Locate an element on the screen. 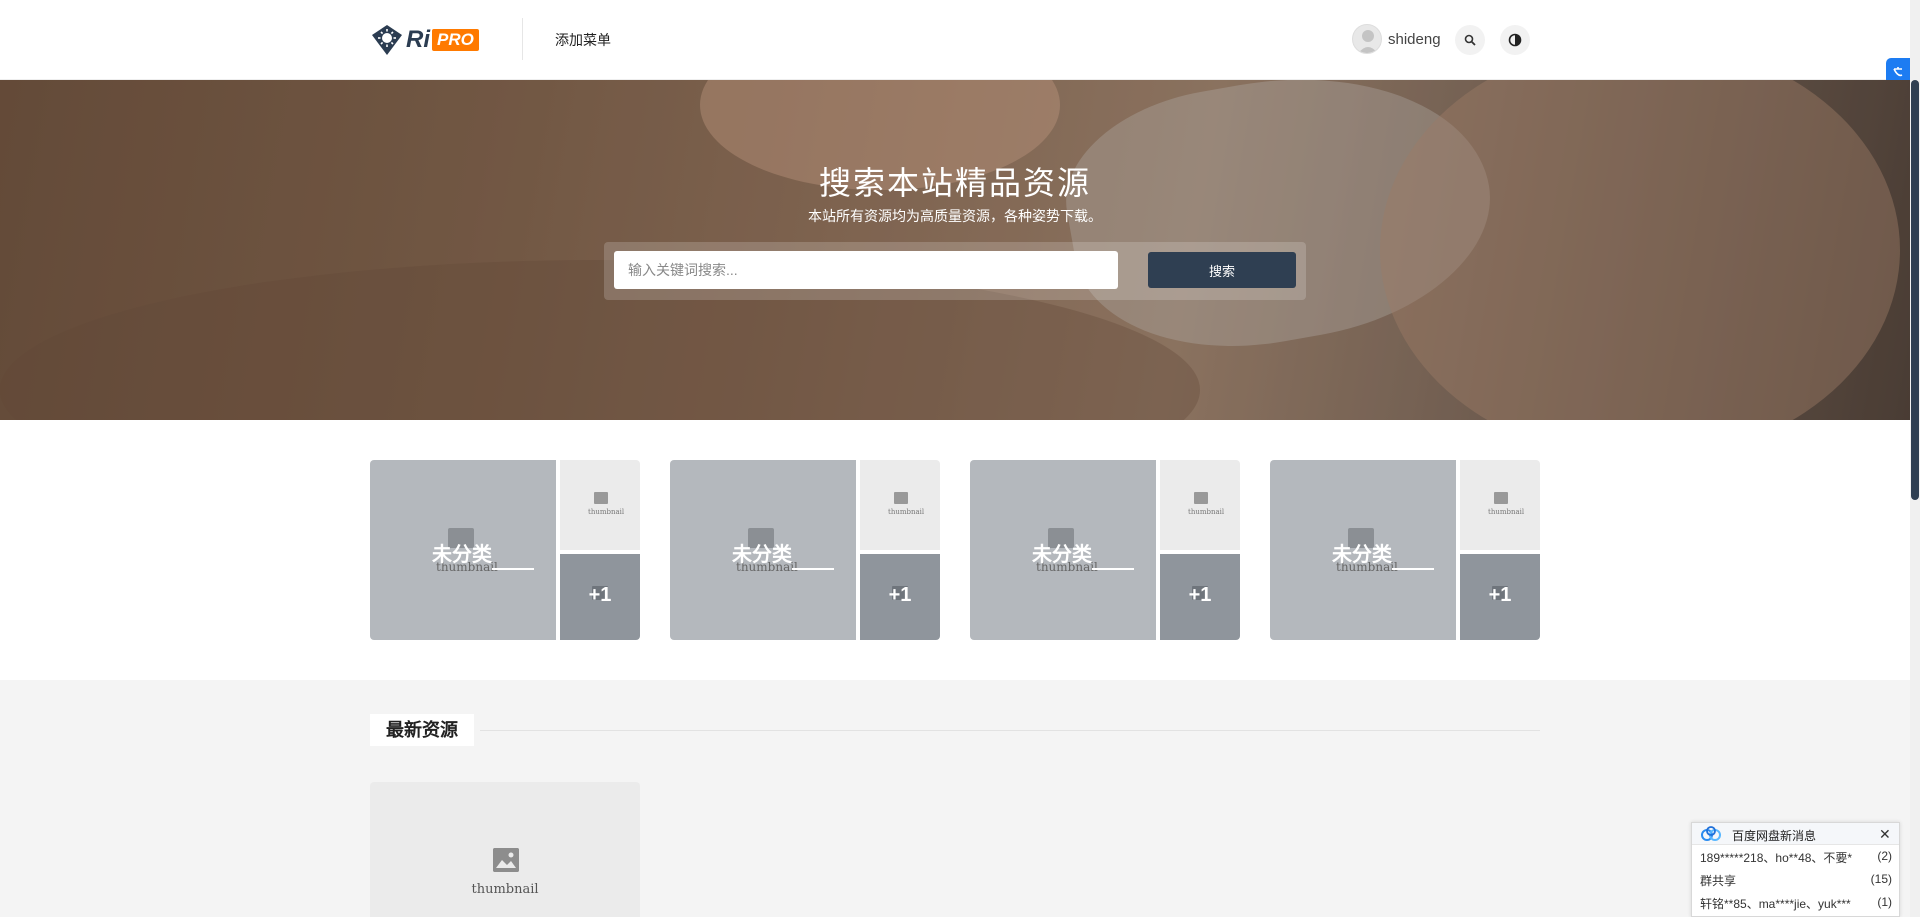  notification-row-text: 189*****218、ho**48、不要* is located at coordinates (1776, 858).